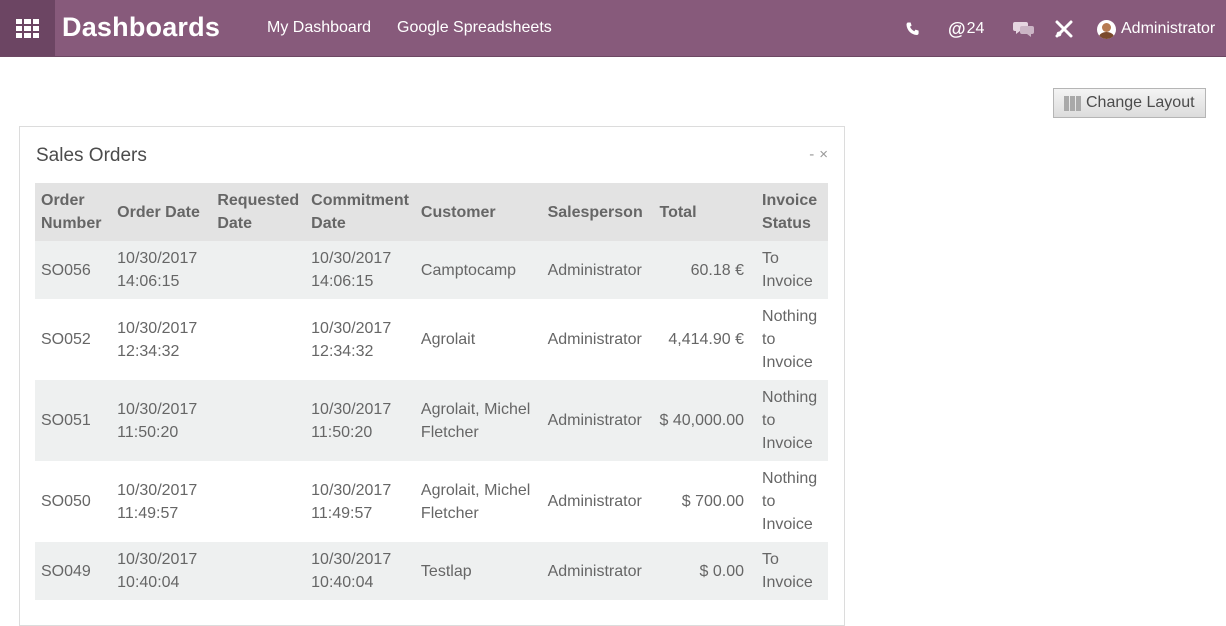  What do you see at coordinates (319, 28) in the screenshot?
I see `nav-my-dashboard: My Dashboard` at bounding box center [319, 28].